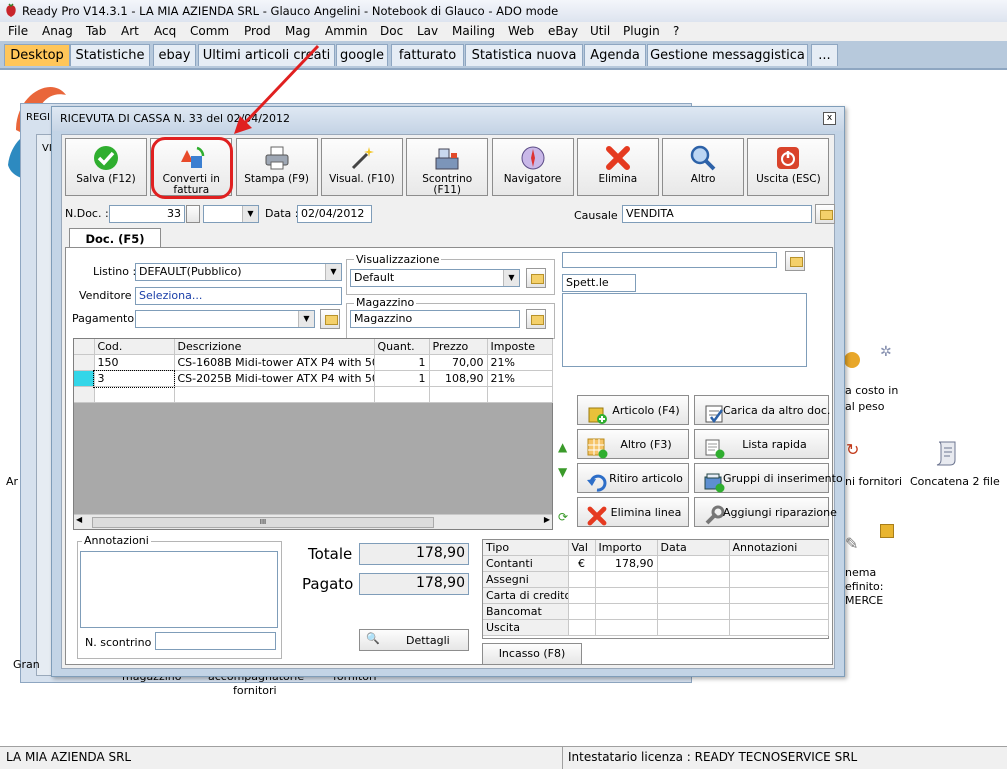 The image size is (1007, 769). What do you see at coordinates (193, 214) in the screenshot?
I see `ndoc-spin-button` at bounding box center [193, 214].